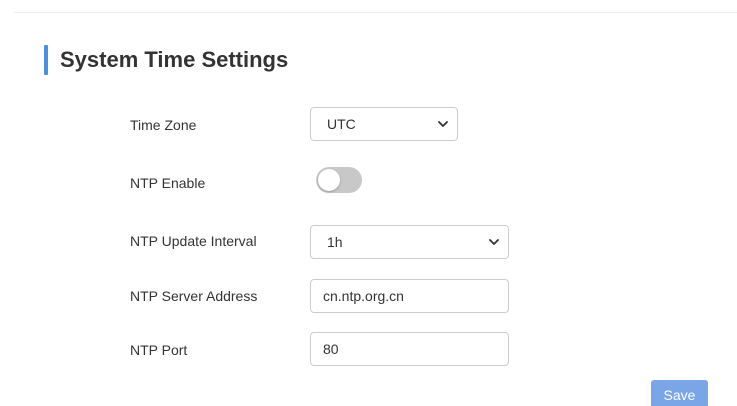 The width and height of the screenshot is (737, 406). Describe the element at coordinates (341, 124) in the screenshot. I see `time-zone-value: UTC` at that location.